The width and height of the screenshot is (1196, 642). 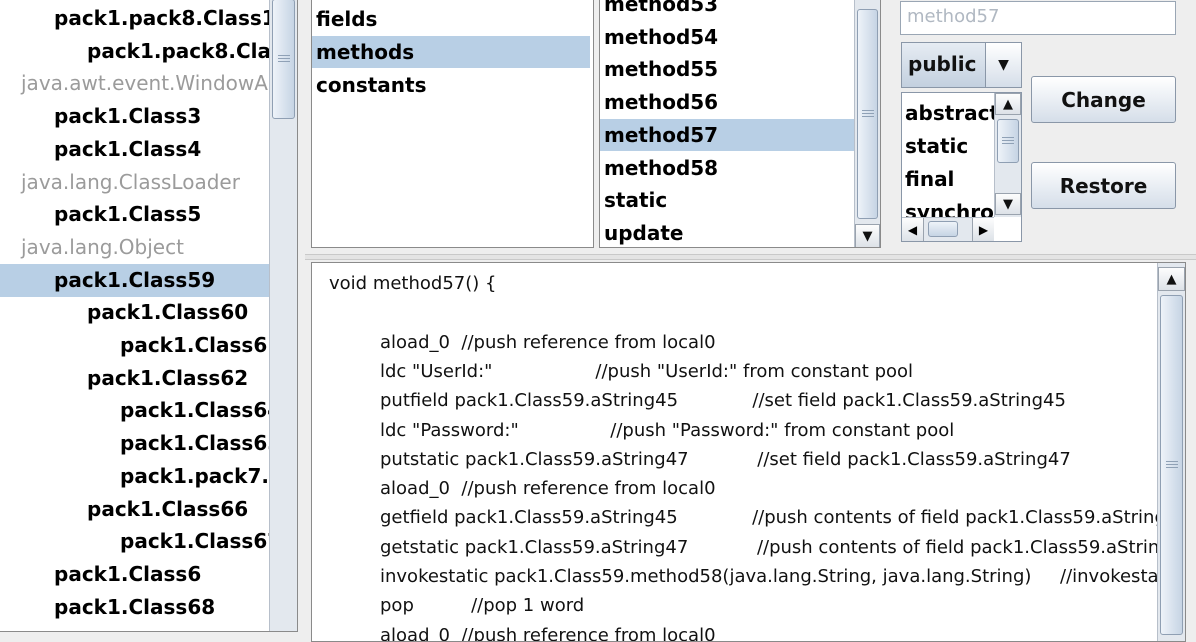 I want to click on code-scrollbar: ▲, so click(x=1171, y=452).